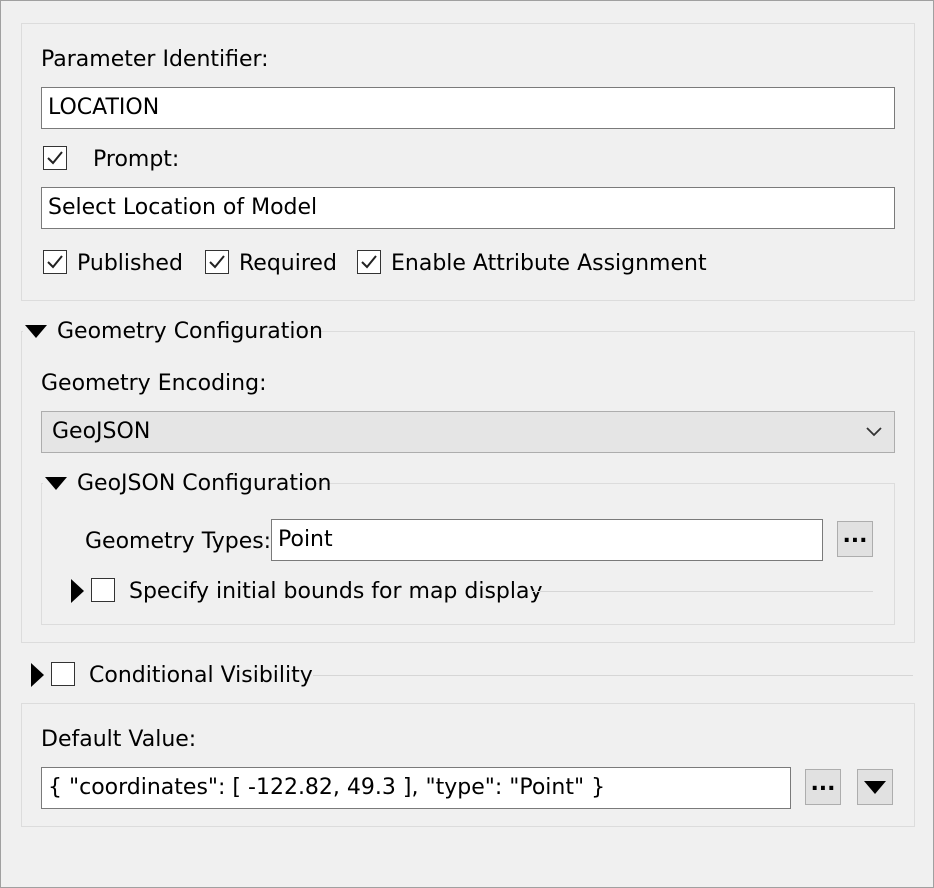 Image resolution: width=934 pixels, height=888 pixels. I want to click on chevron-down-icon, so click(874, 432).